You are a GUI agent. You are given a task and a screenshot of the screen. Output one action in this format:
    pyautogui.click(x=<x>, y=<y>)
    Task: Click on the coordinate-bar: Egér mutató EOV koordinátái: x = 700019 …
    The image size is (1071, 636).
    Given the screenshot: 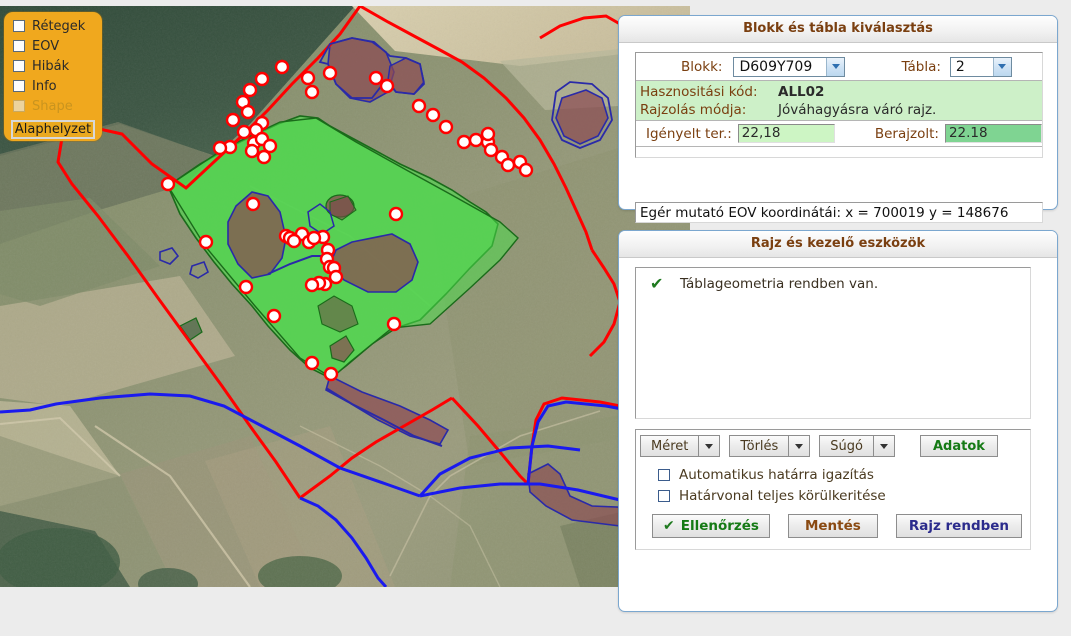 What is the action you would take?
    pyautogui.click(x=839, y=212)
    